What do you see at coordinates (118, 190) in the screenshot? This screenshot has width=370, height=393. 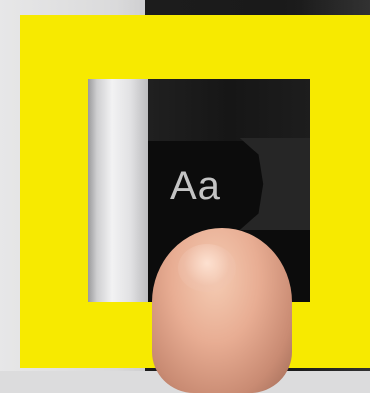 I see `device-edge` at bounding box center [118, 190].